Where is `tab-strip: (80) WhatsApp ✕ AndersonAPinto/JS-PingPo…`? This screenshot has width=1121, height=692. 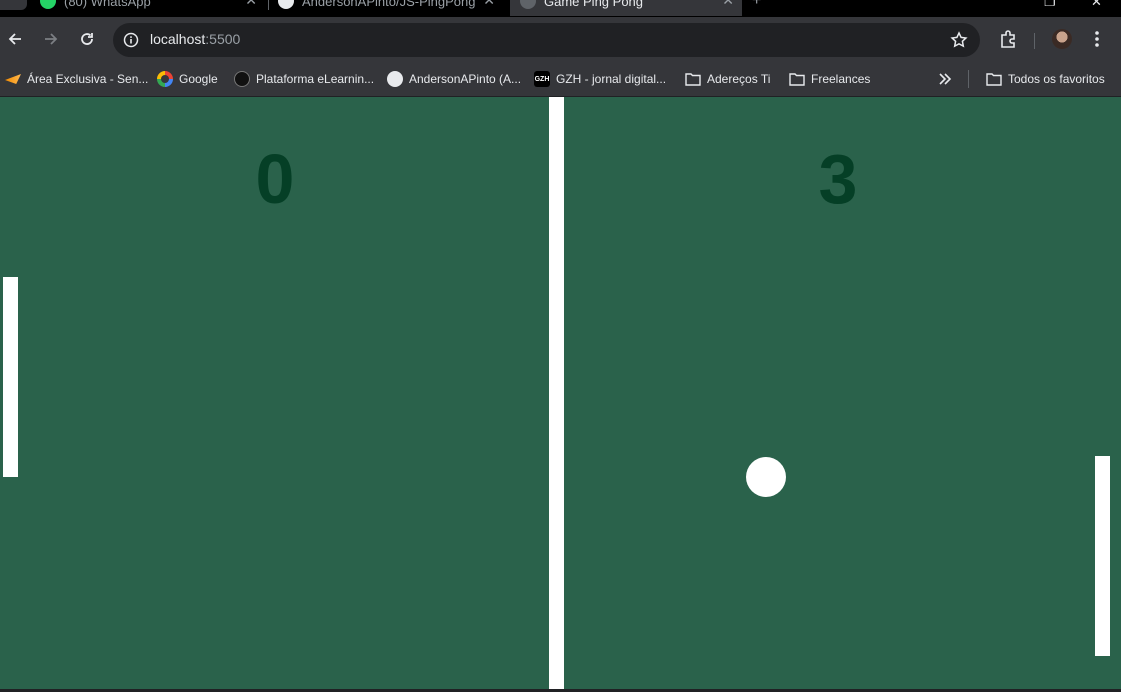
tab-strip: (80) WhatsApp ✕ AndersonAPinto/JS-PingPo… is located at coordinates (560, 8).